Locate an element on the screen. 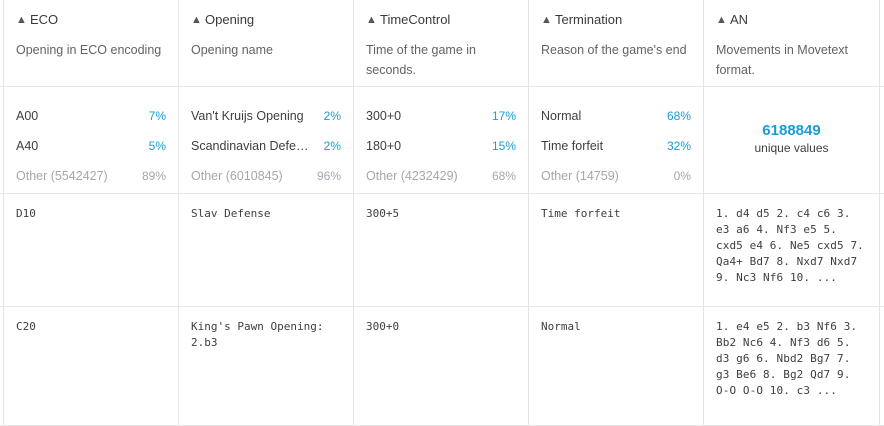  stat-percent: 17% is located at coordinates (503, 116).